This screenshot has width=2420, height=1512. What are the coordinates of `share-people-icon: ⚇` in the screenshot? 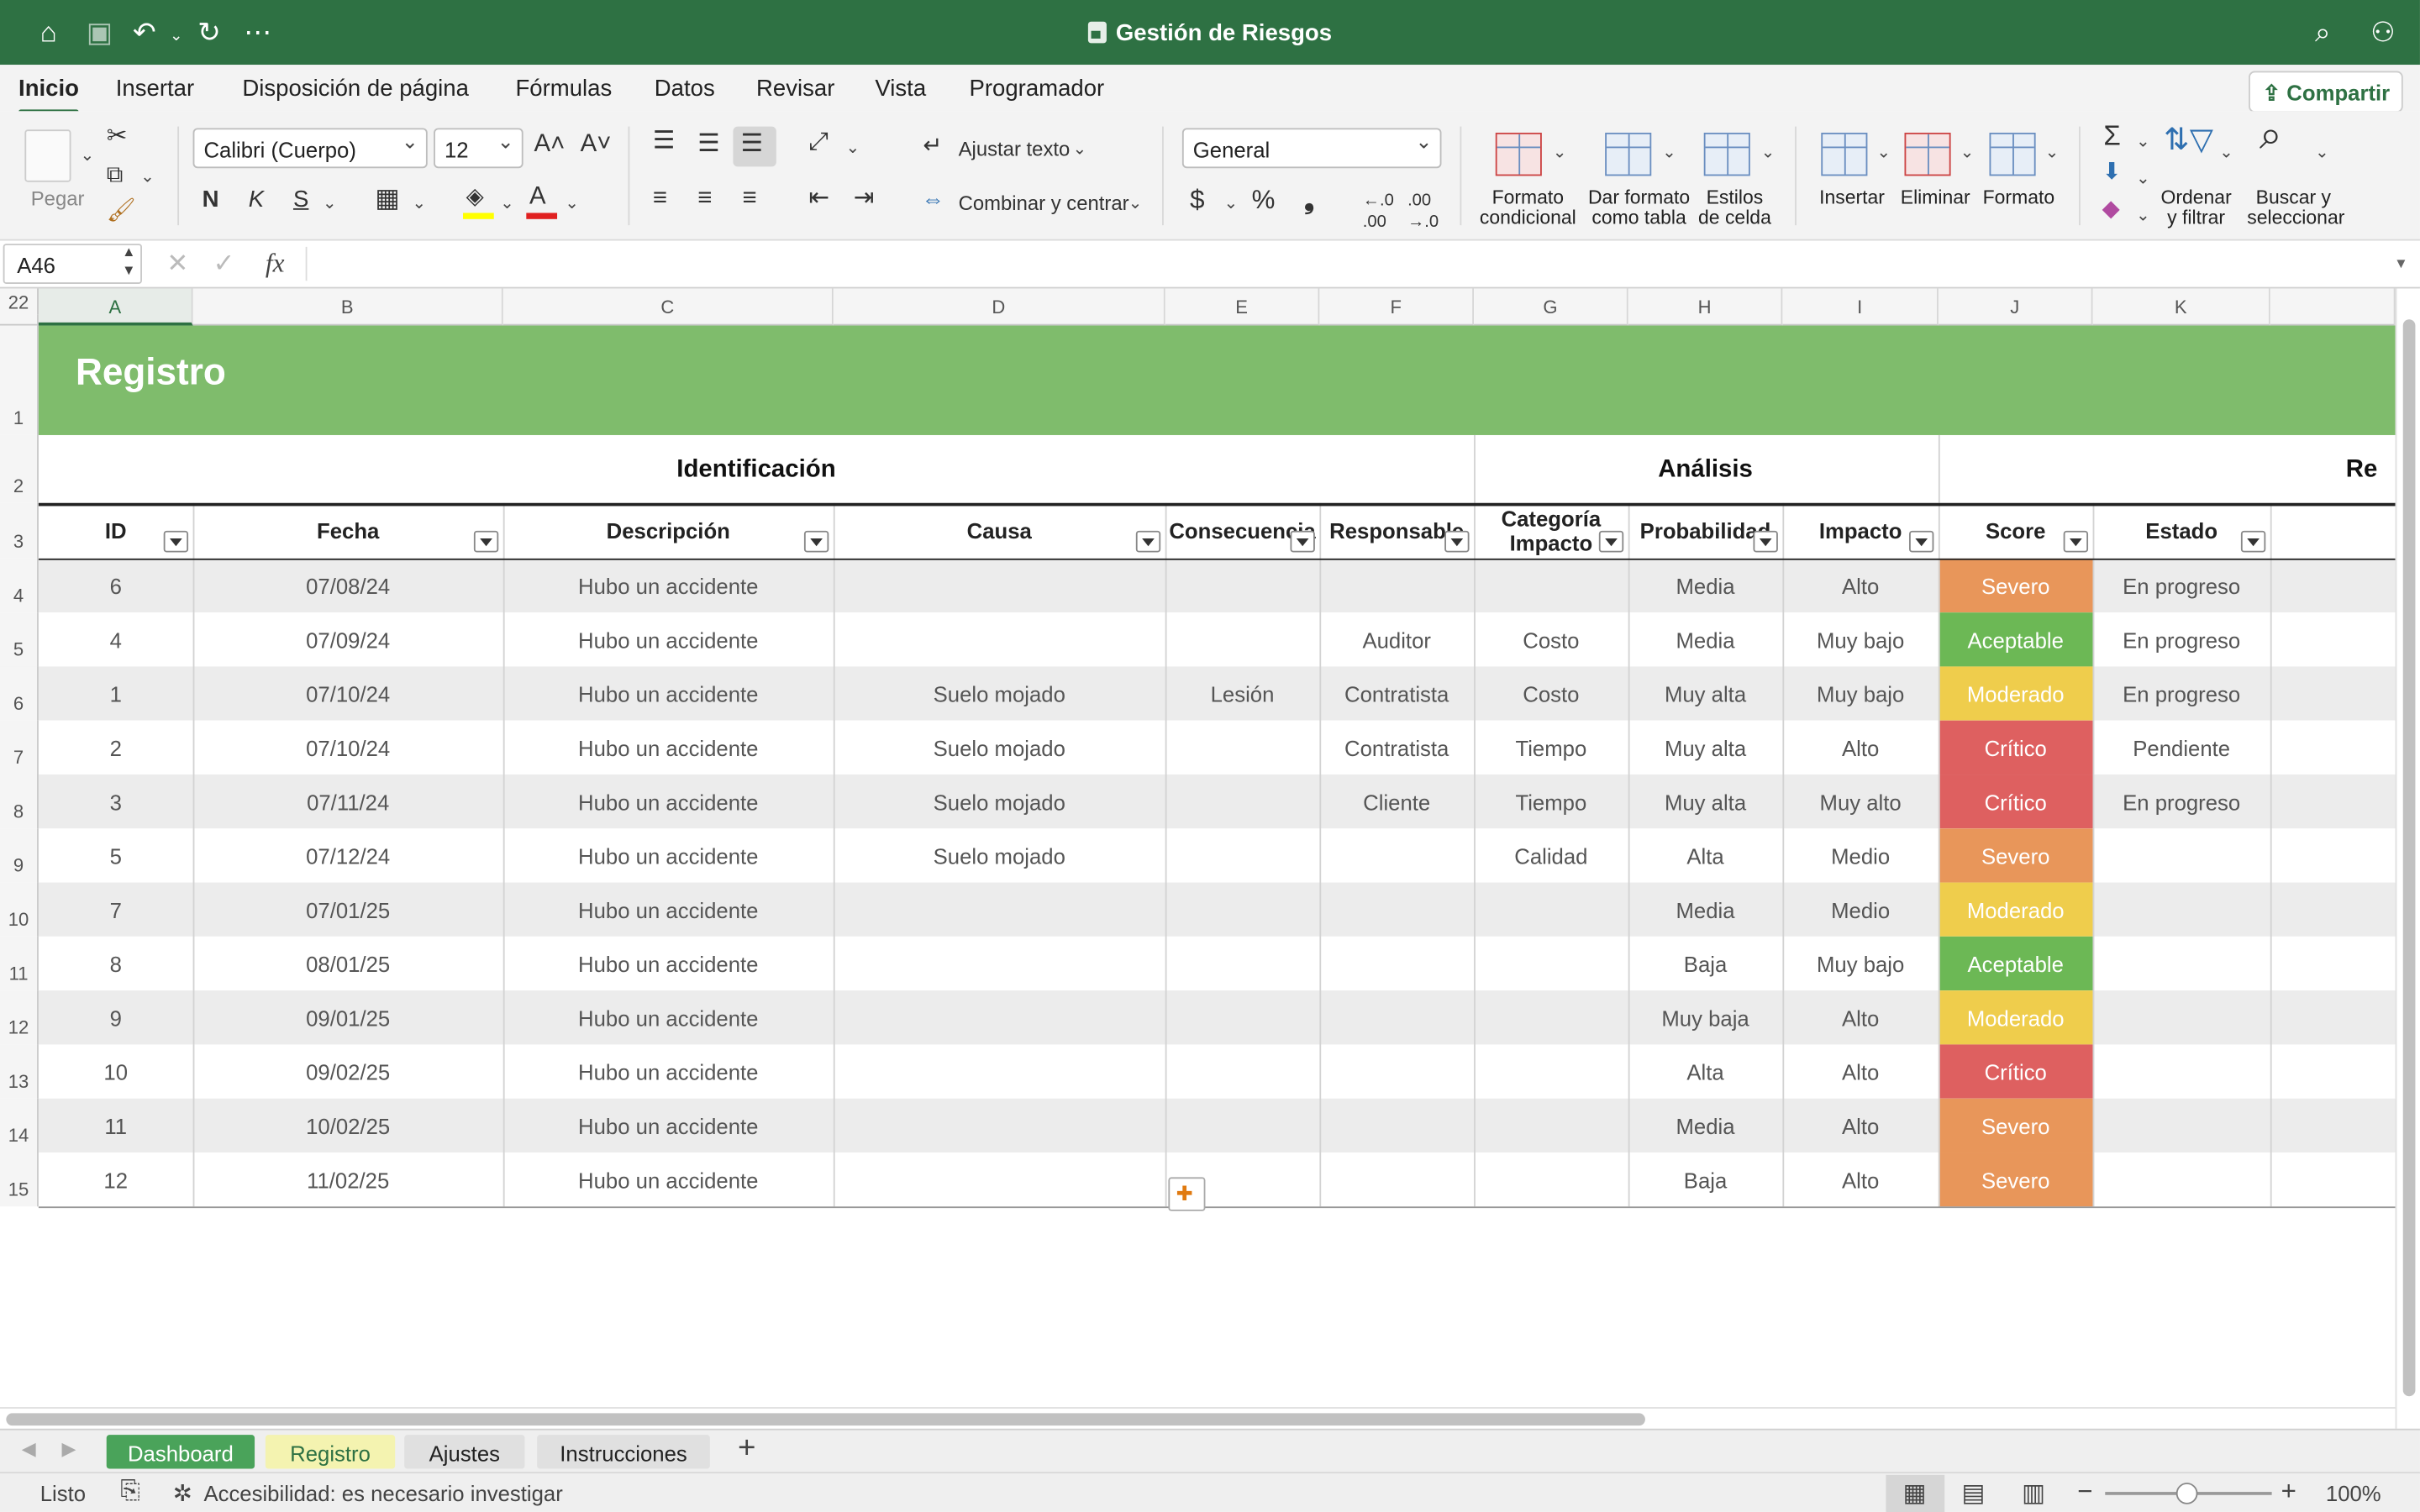 It's located at (2383, 32).